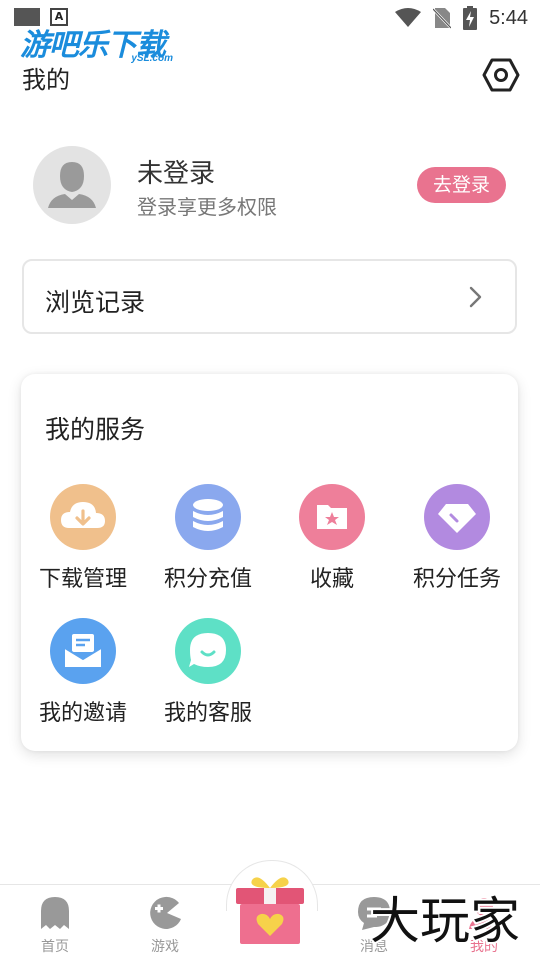 The image size is (540, 961). What do you see at coordinates (82, 713) in the screenshot?
I see `service-label: 我的邀请` at bounding box center [82, 713].